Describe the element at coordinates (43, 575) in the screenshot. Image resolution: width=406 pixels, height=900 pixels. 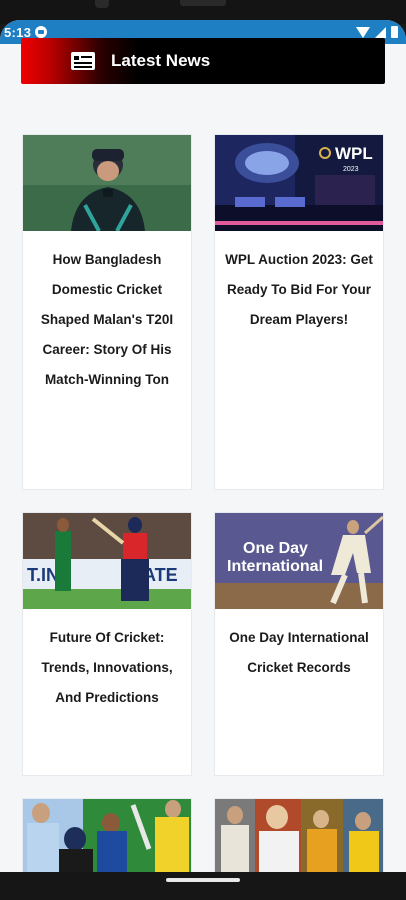
I see `svg-text: T.IN` at that location.